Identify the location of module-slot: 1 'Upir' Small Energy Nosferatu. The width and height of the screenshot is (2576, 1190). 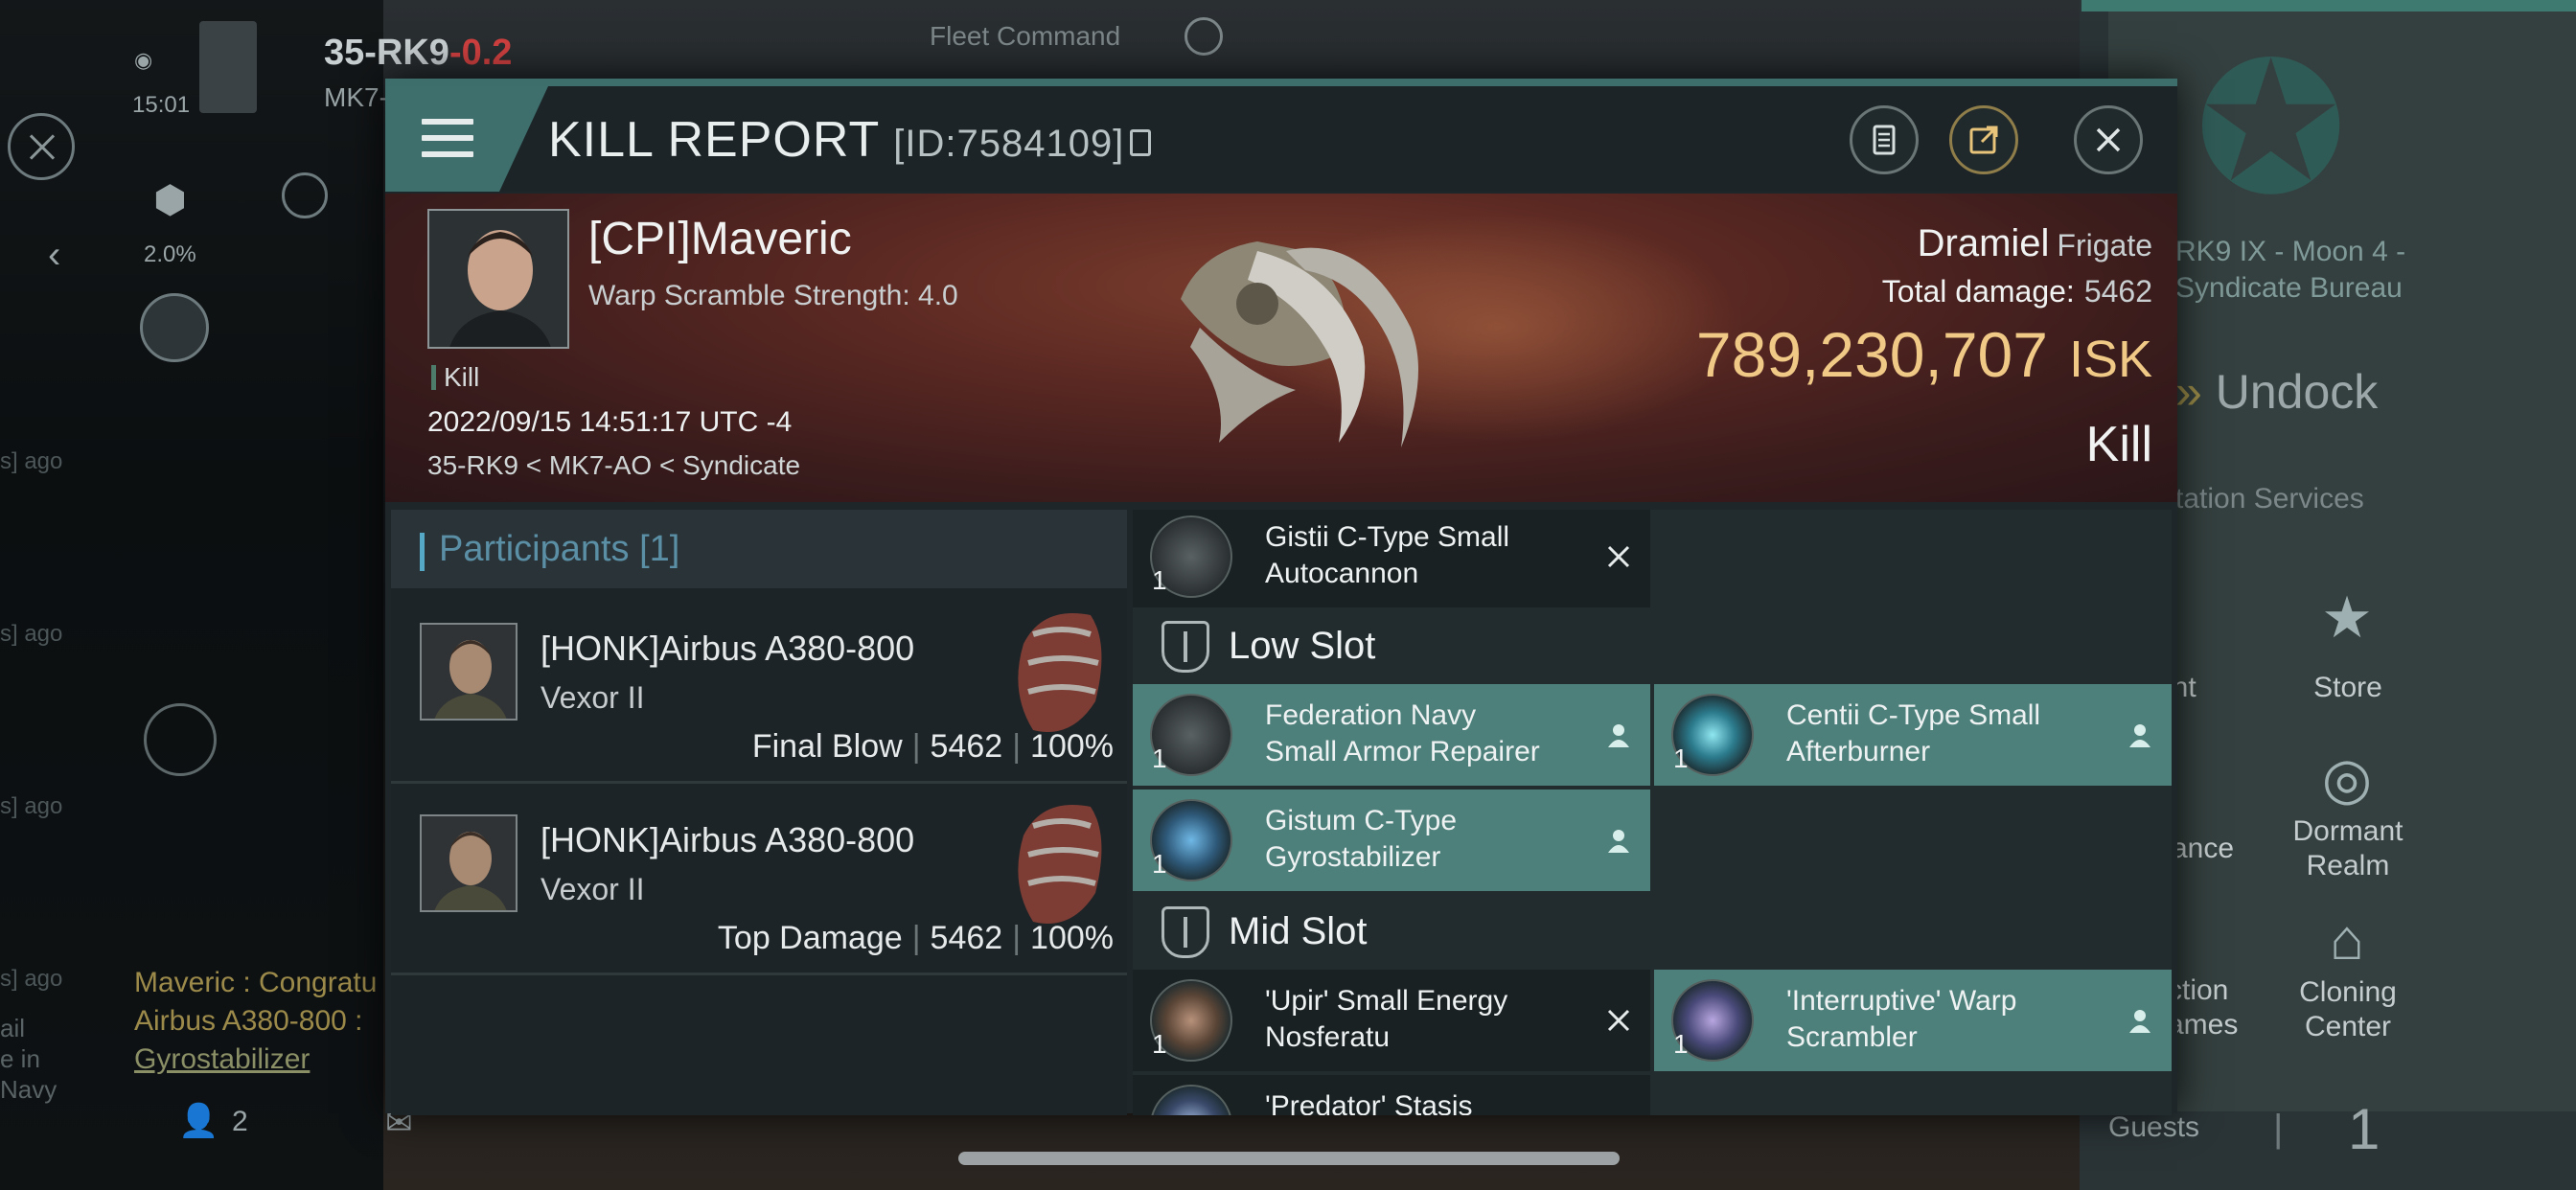
(1391, 1020).